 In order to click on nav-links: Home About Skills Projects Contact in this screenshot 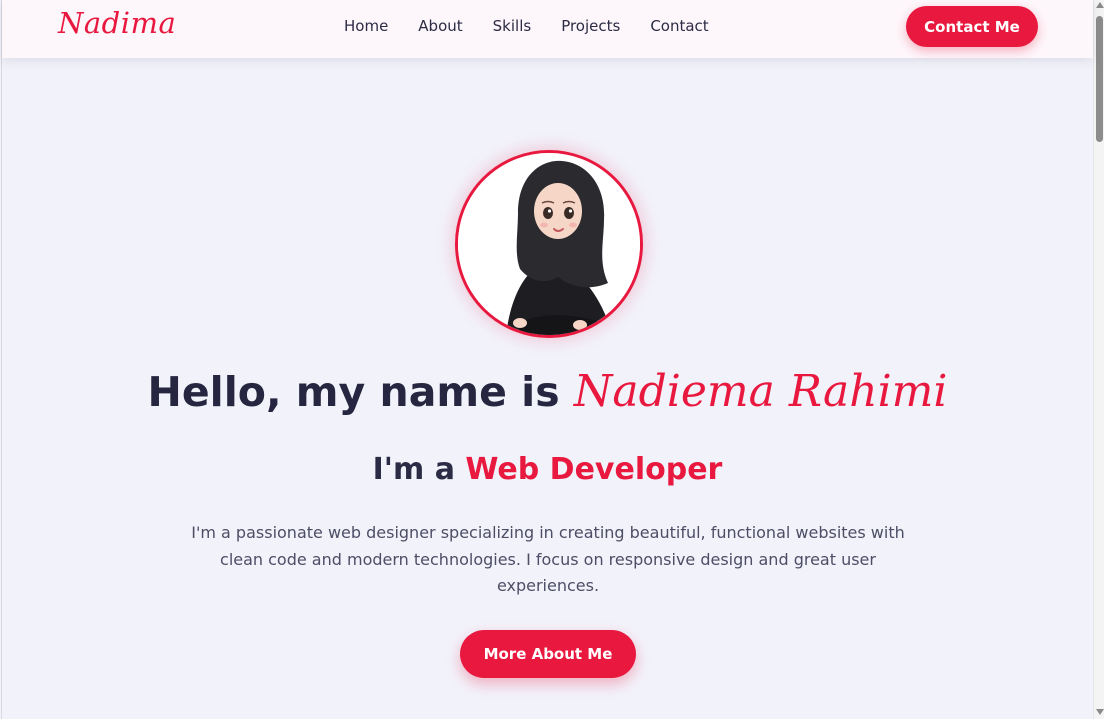, I will do `click(541, 26)`.